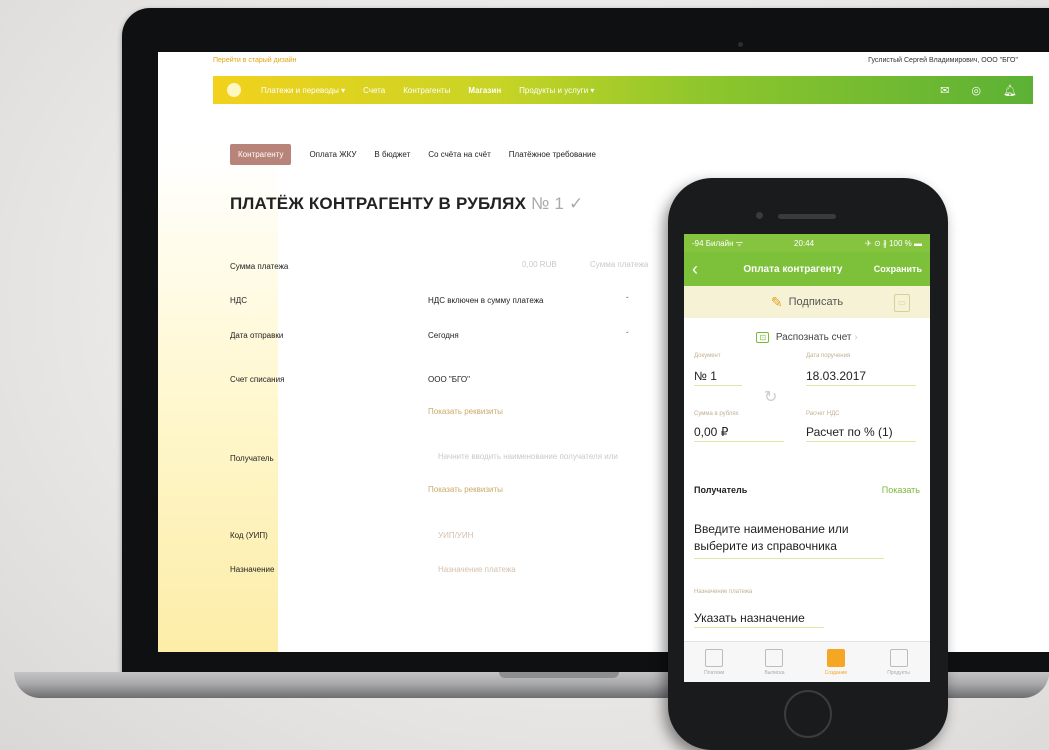 Image resolution: width=1049 pixels, height=750 pixels. I want to click on old-design-link: Перейти в старый дизайн, so click(255, 60).